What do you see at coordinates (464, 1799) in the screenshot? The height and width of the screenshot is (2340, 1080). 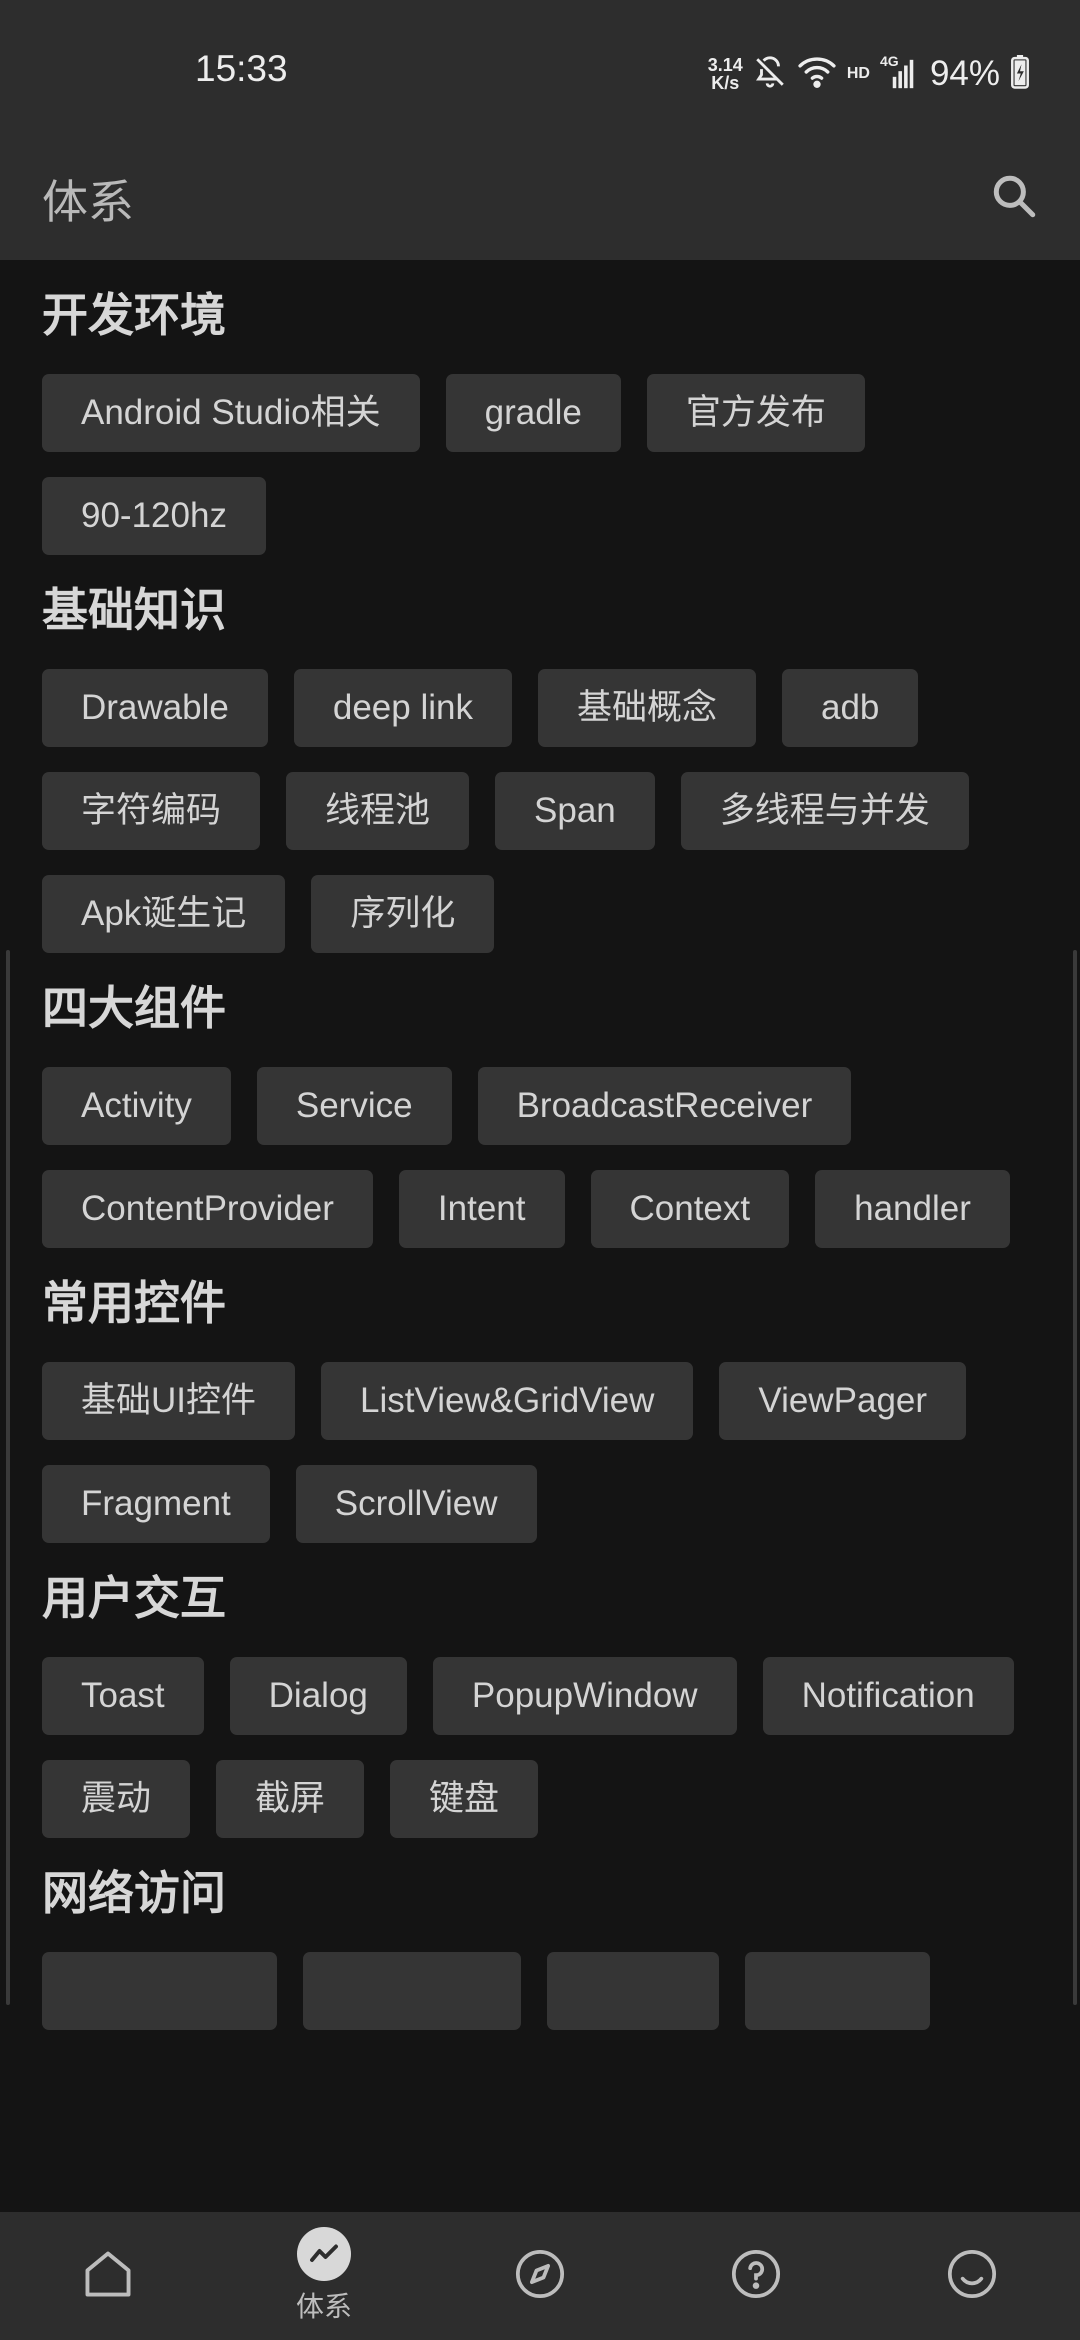 I see `tag-chip: 键盘` at bounding box center [464, 1799].